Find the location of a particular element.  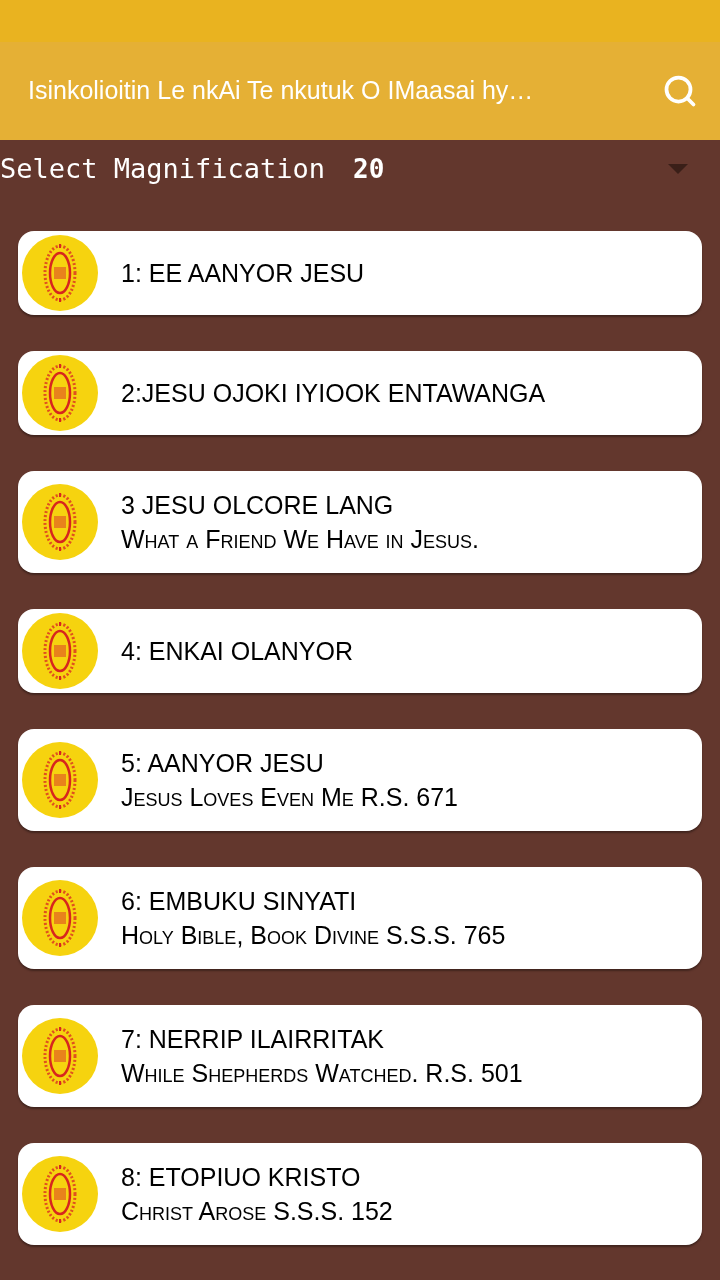

hymn-subtitle: Holy Bible, Book Divine S.S.S. 765 is located at coordinates (313, 935).